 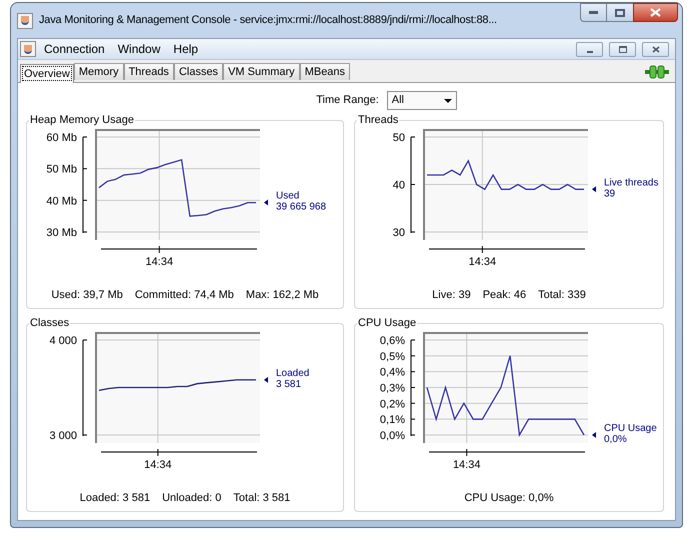 What do you see at coordinates (448, 100) in the screenshot?
I see `dropdown-arrow-icon` at bounding box center [448, 100].